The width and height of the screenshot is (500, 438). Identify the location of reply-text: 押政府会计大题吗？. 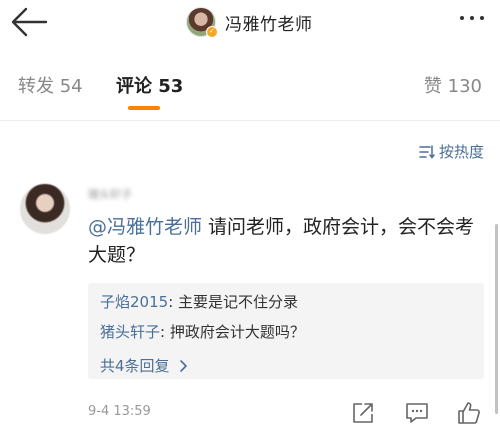
(237, 332).